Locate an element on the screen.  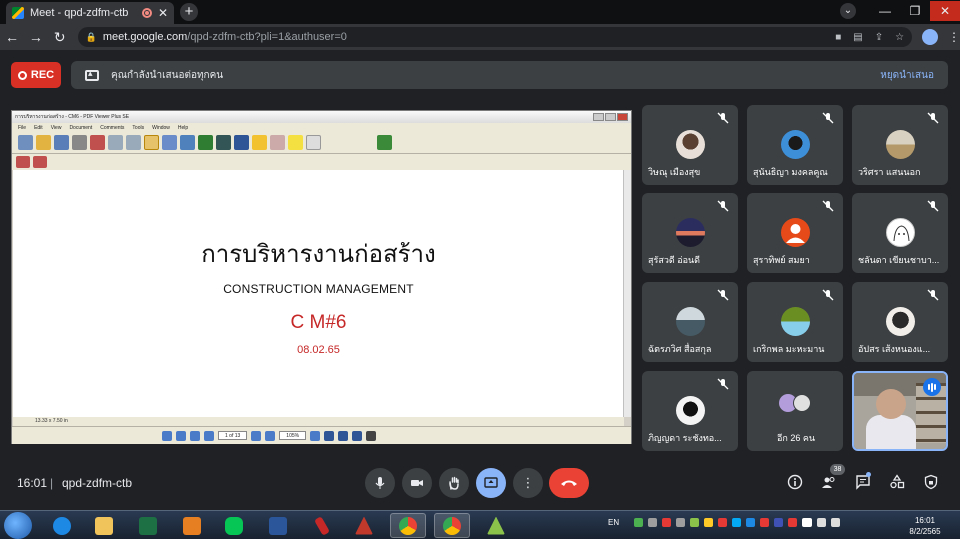
windows-start-icon is located at coordinates (18, 525).